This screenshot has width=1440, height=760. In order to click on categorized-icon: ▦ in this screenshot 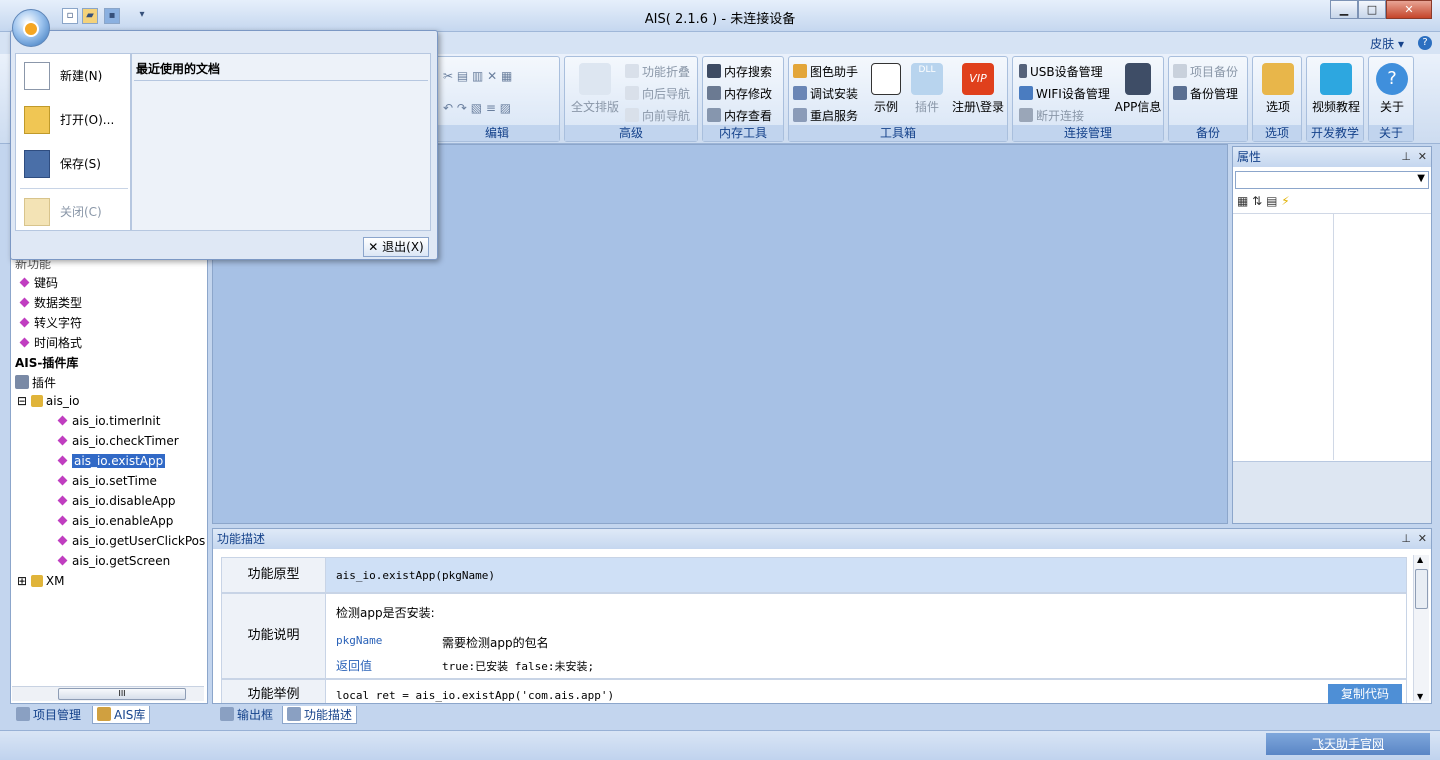, I will do `click(1242, 201)`.